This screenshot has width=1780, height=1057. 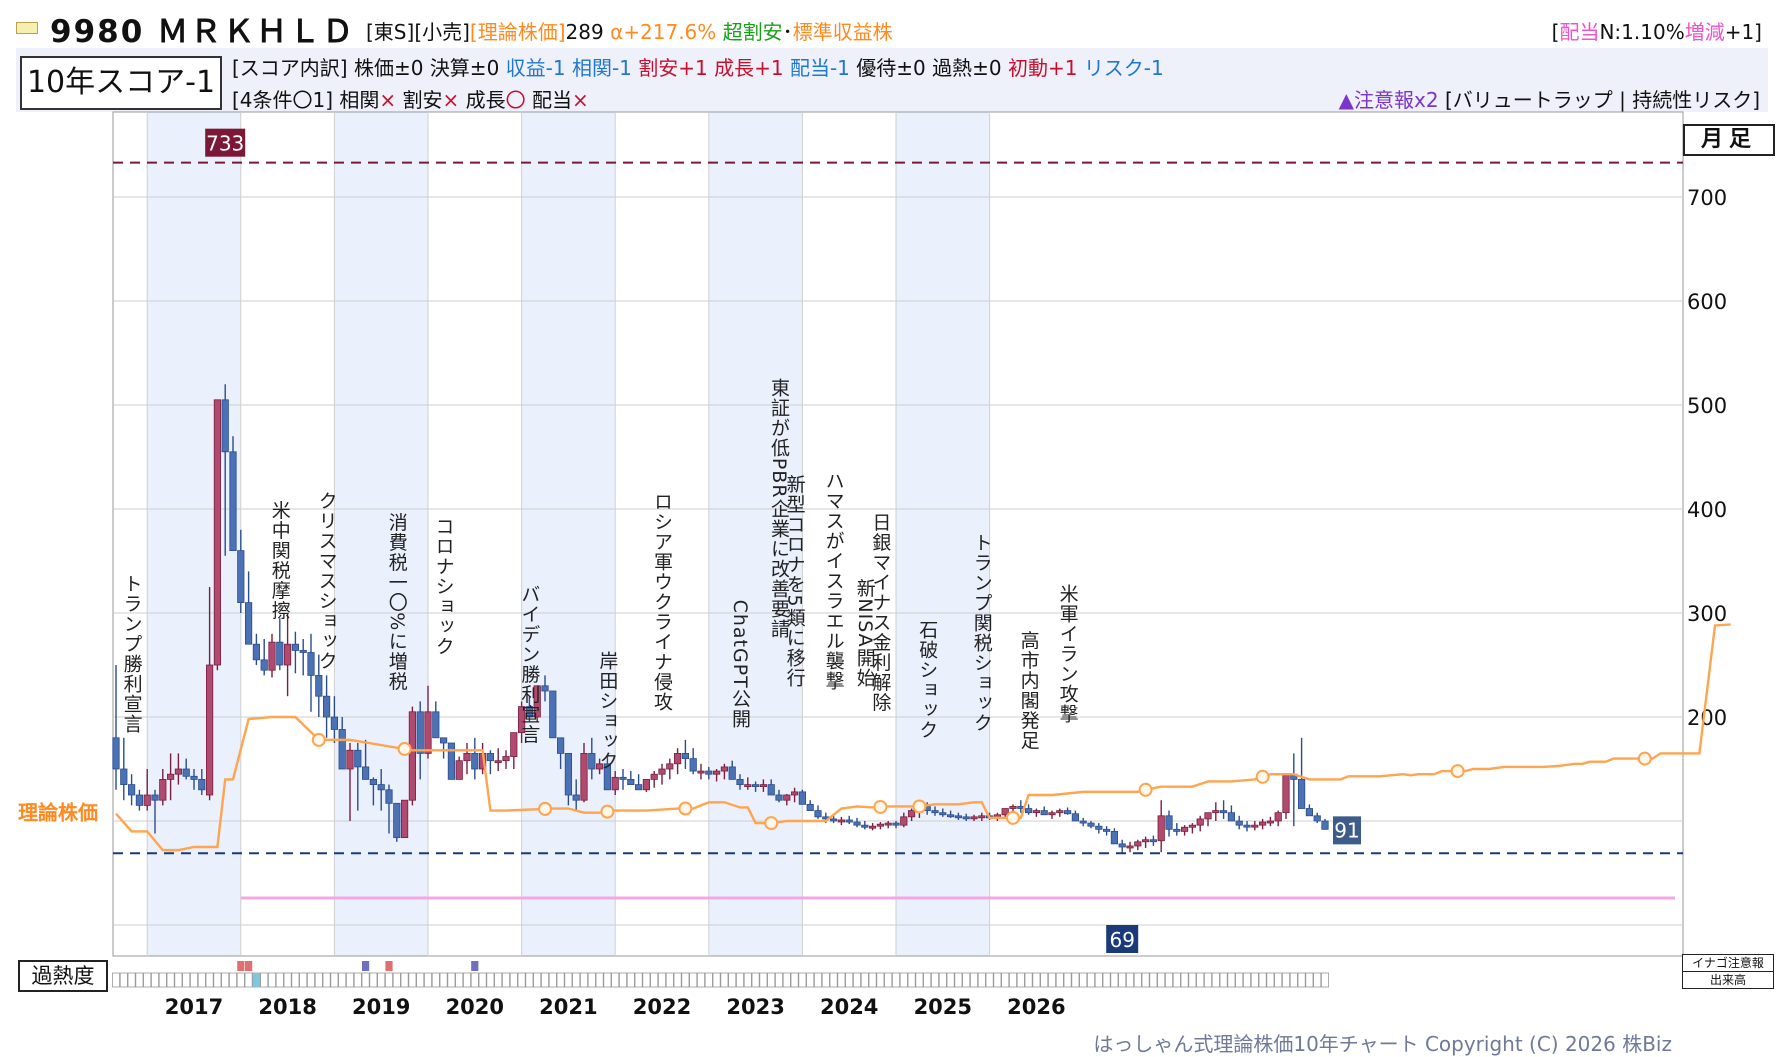 I want to click on event-label: 米軍イラン攻撃, so click(x=1068, y=654).